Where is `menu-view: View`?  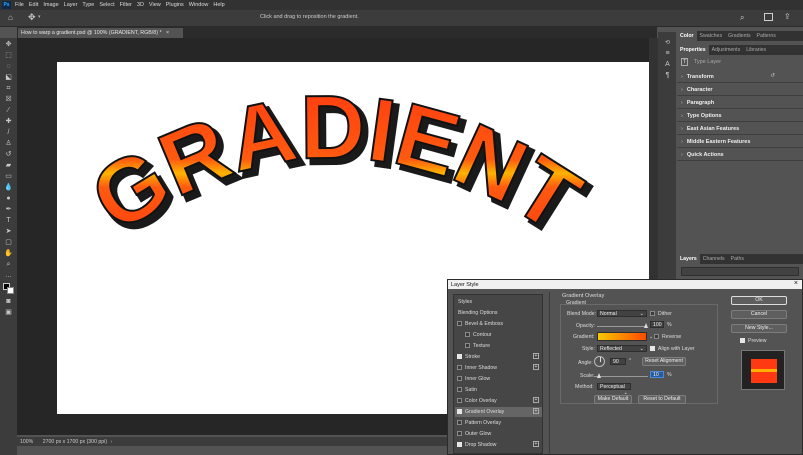
menu-view: View is located at coordinates (155, 5).